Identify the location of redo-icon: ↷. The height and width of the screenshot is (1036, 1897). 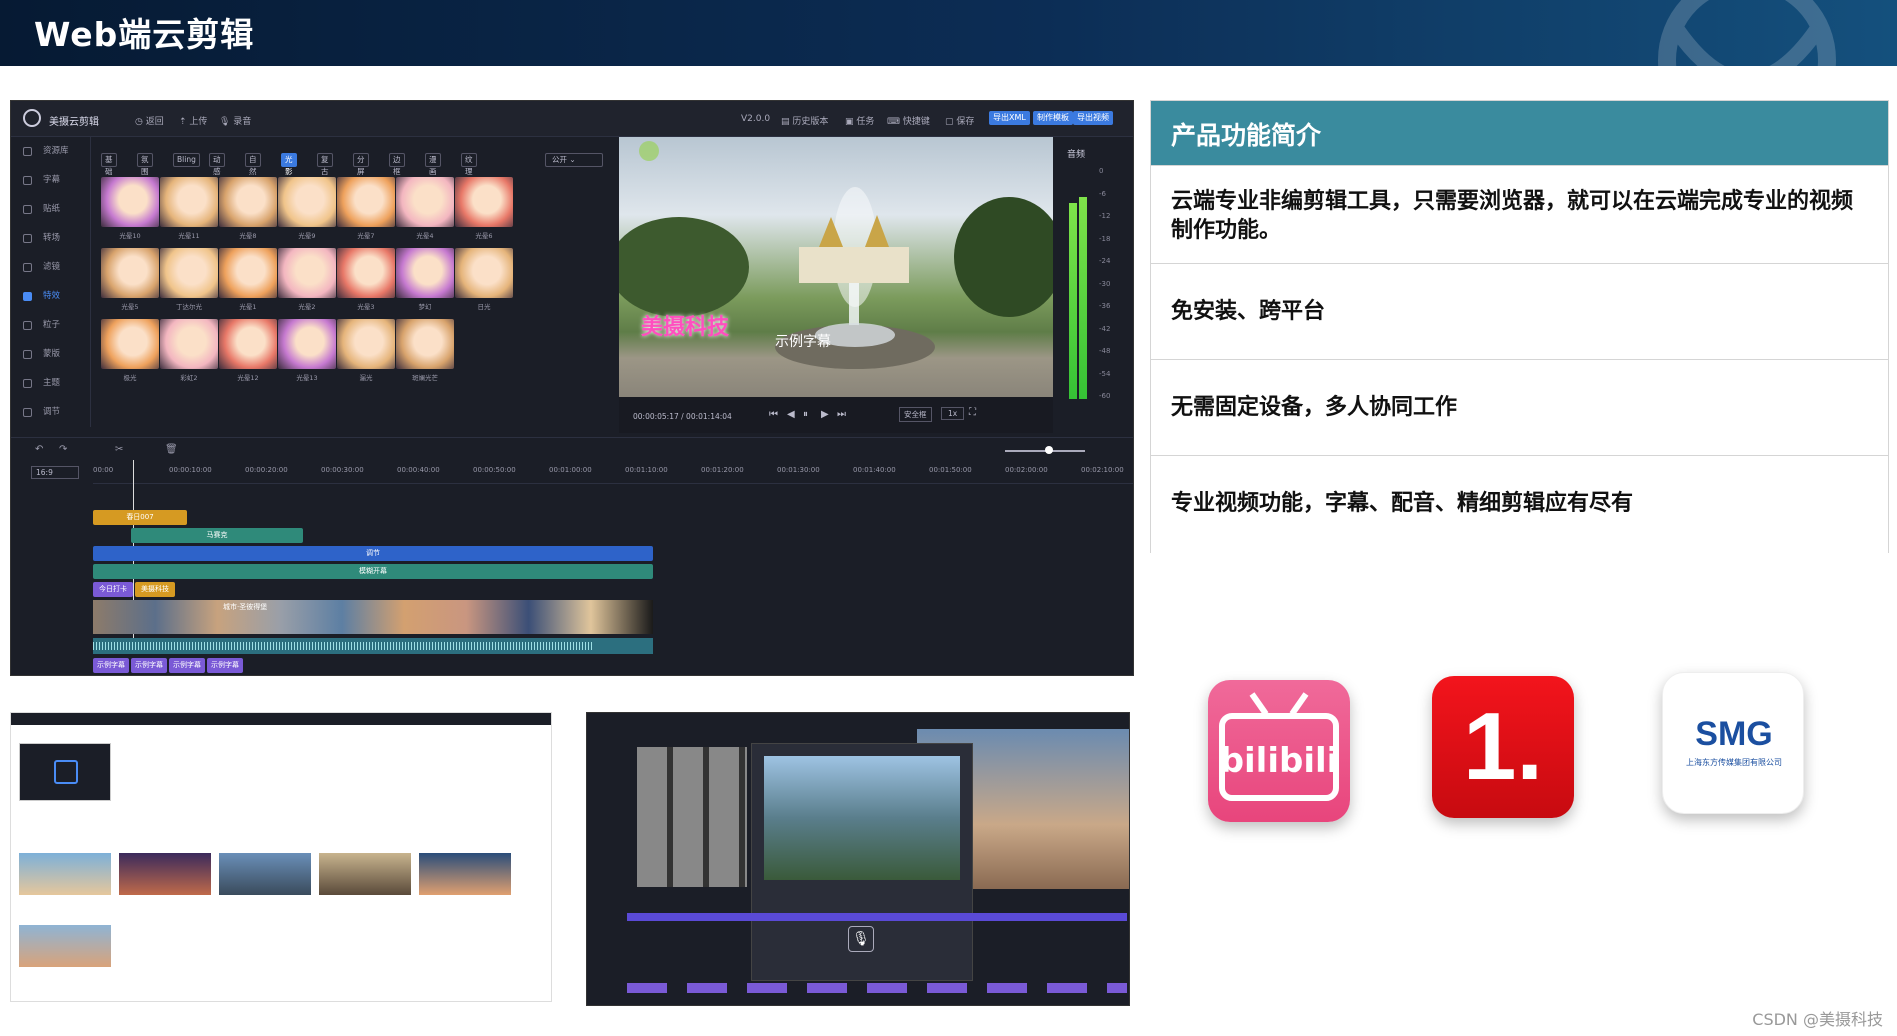
(63, 449).